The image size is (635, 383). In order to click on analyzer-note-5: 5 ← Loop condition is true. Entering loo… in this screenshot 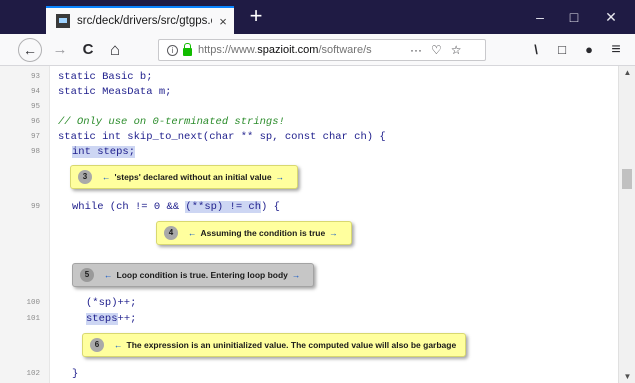, I will do `click(193, 275)`.